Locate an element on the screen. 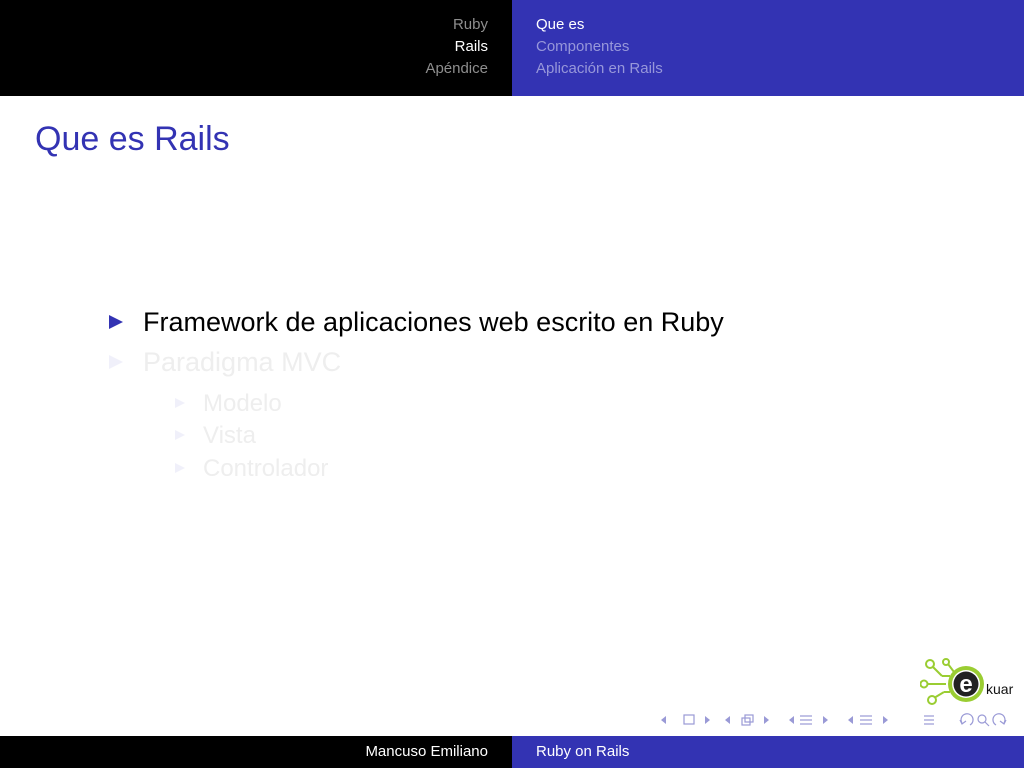  nav-subsection-que-es: Que es is located at coordinates (560, 25).